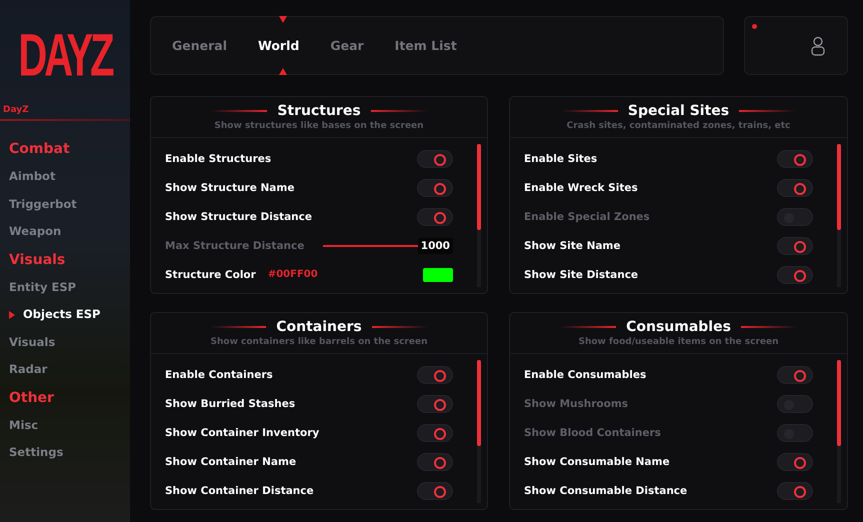 The image size is (863, 522). Describe the element at coordinates (238, 216) in the screenshot. I see `option-label: Show Structure Distance` at that location.